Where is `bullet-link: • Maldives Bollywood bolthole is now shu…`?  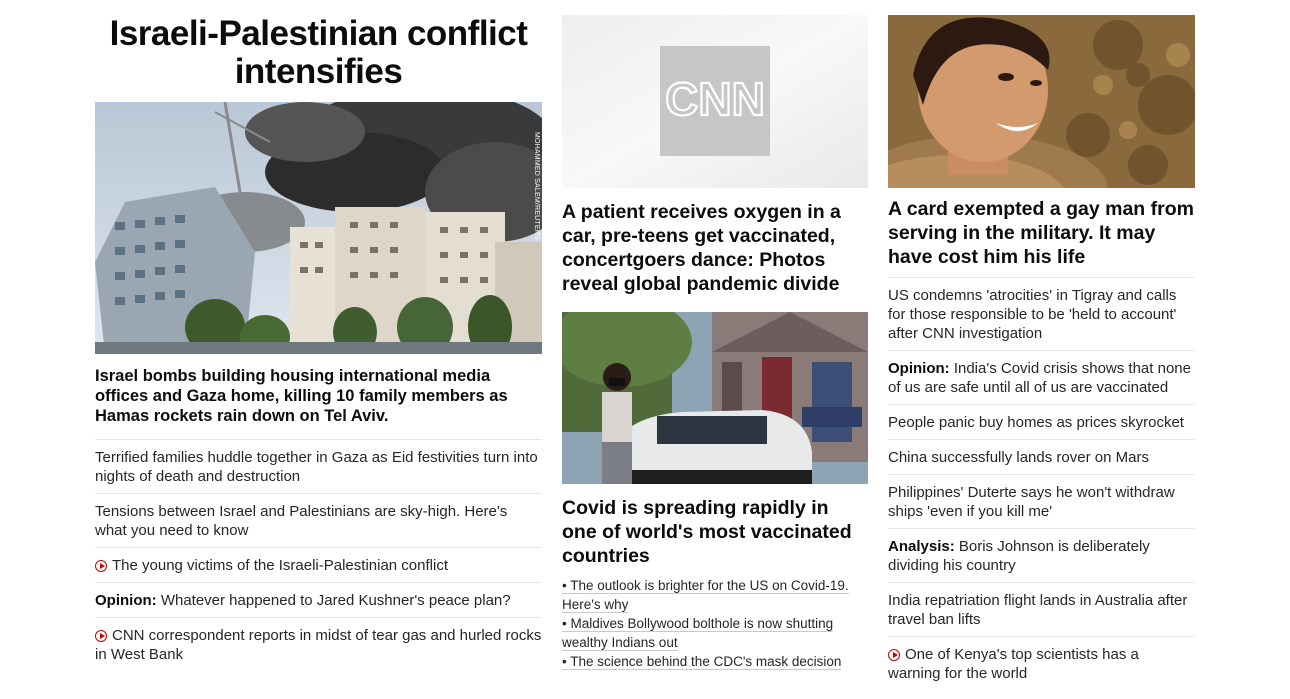
bullet-link: • Maldives Bollywood bolthole is now shu… is located at coordinates (715, 633).